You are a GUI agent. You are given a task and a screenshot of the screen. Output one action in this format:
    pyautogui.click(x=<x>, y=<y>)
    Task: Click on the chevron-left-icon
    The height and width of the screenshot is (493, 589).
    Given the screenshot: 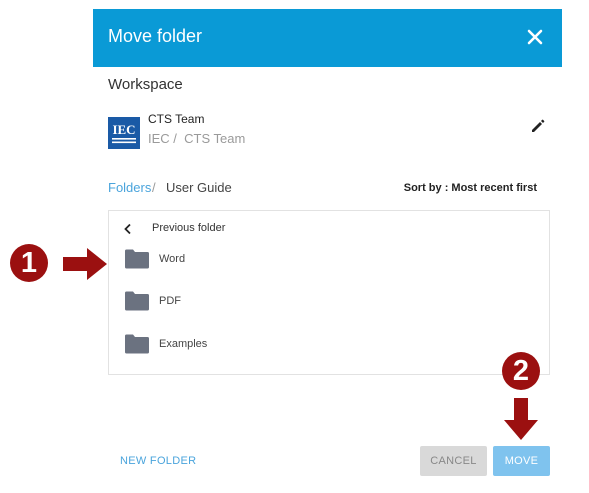 What is the action you would take?
    pyautogui.click(x=127, y=229)
    